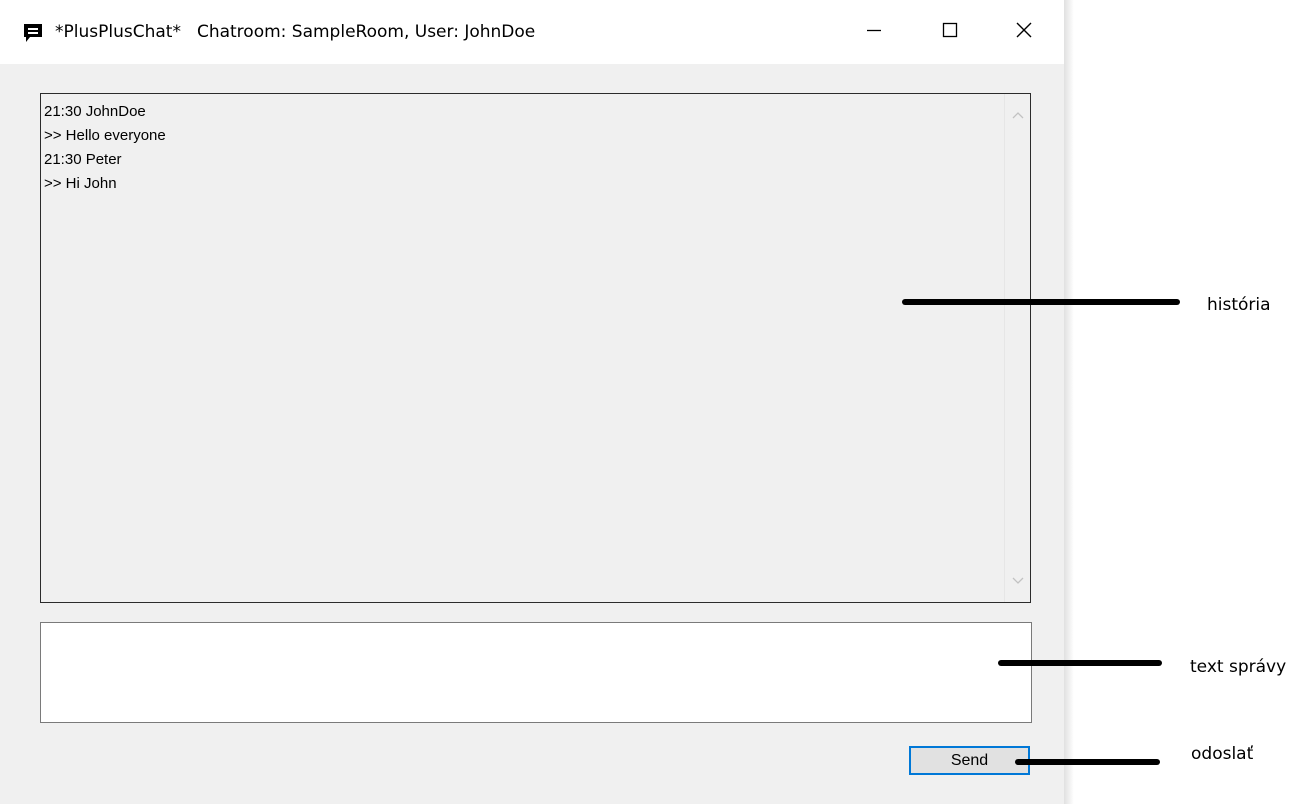 The image size is (1310, 804). I want to click on close-button, so click(1024, 32).